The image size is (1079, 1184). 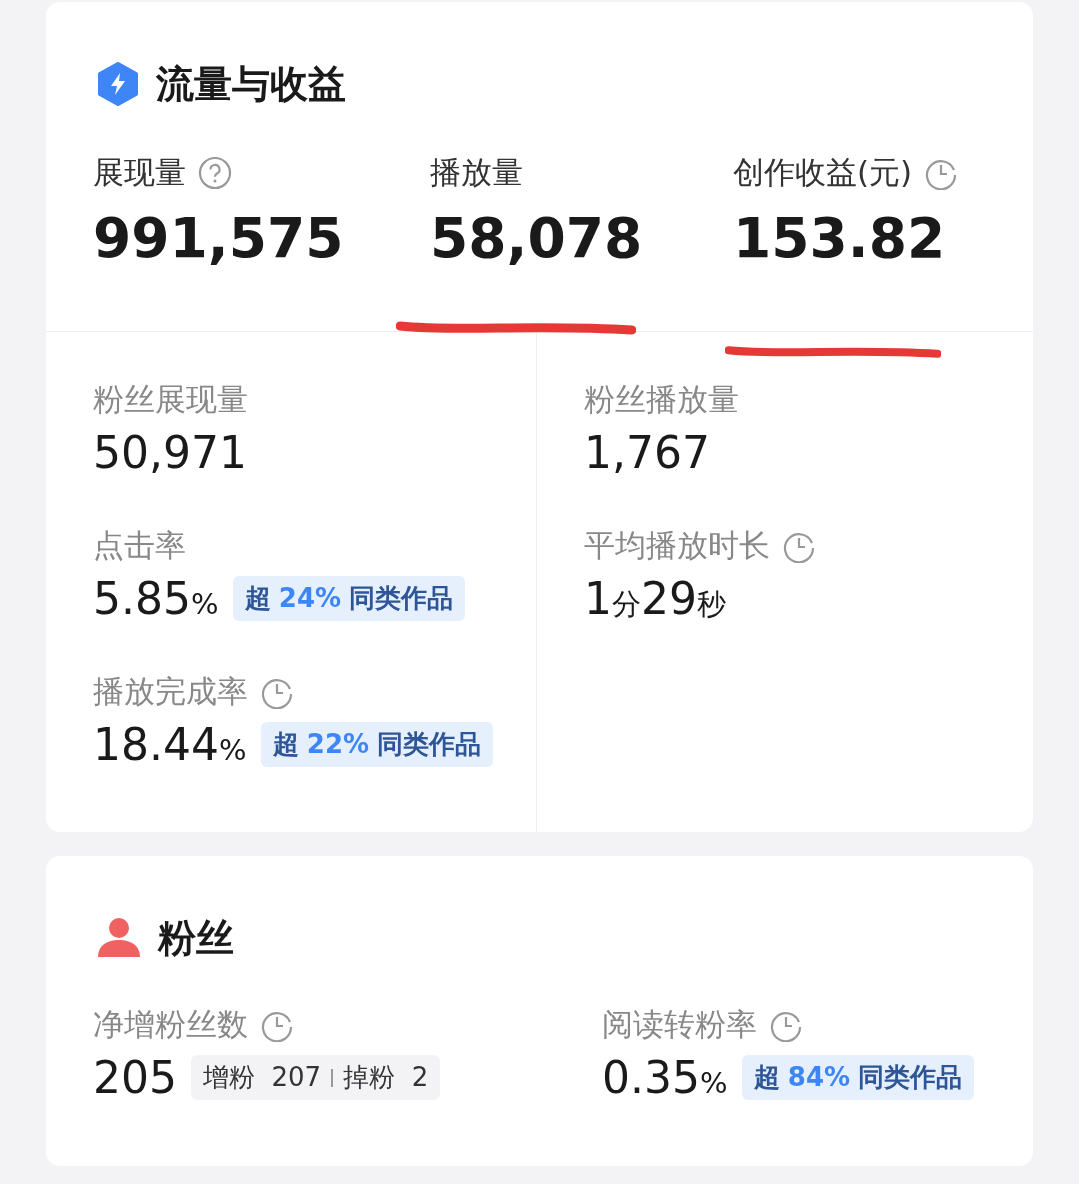 I want to click on metric-value: 991,575, so click(x=219, y=238).